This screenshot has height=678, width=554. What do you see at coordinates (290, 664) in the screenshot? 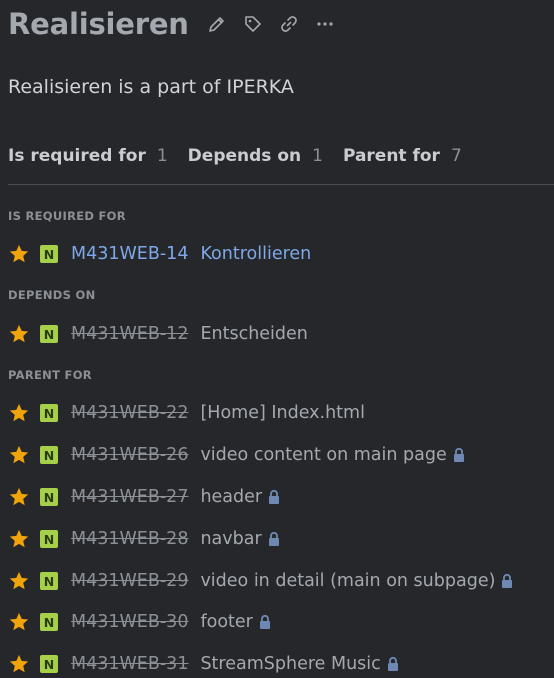
I see `issue-summary: StreamSphere Music` at bounding box center [290, 664].